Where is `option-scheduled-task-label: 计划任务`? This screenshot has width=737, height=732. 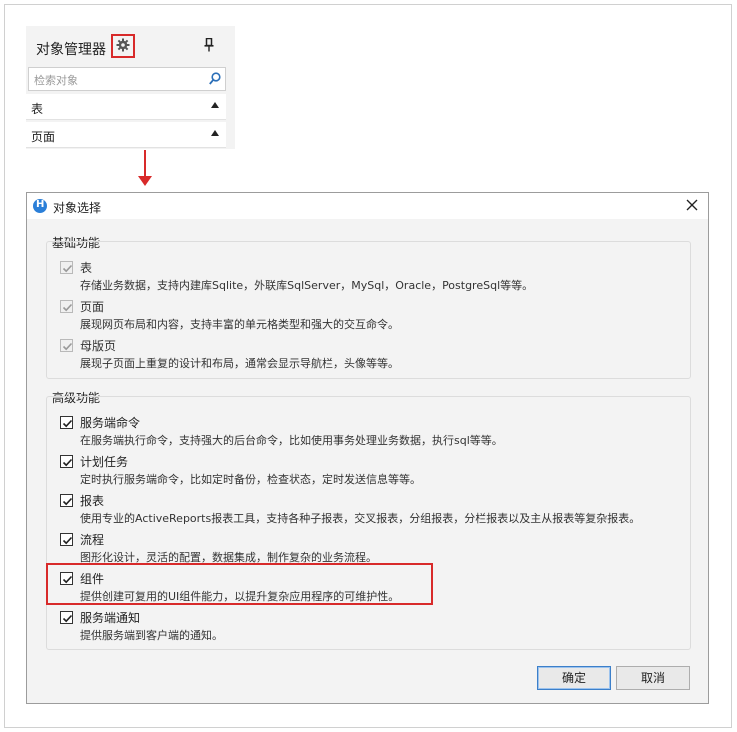 option-scheduled-task-label: 计划任务 is located at coordinates (104, 462).